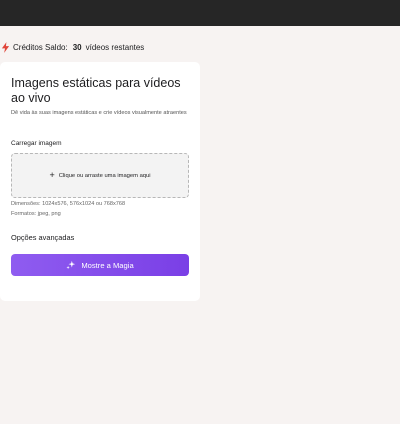 This screenshot has height=424, width=400. Describe the element at coordinates (5, 47) in the screenshot. I see `lightning-icon` at that location.